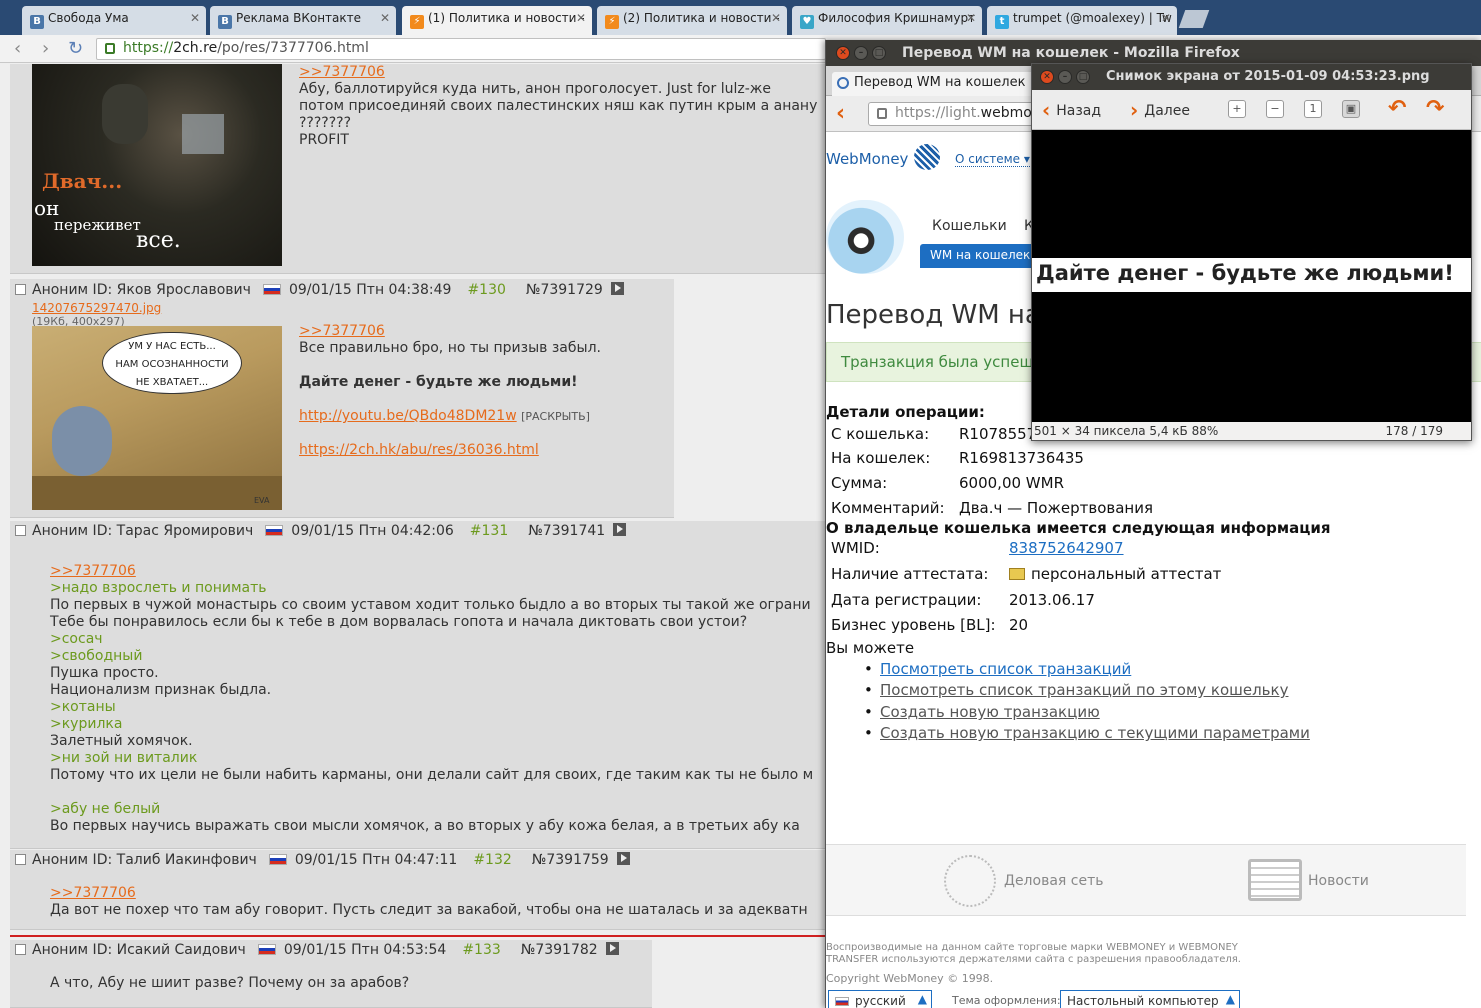  What do you see at coordinates (1150, 999) in the screenshot?
I see `theme-select: Настольный компьютер ▲` at bounding box center [1150, 999].